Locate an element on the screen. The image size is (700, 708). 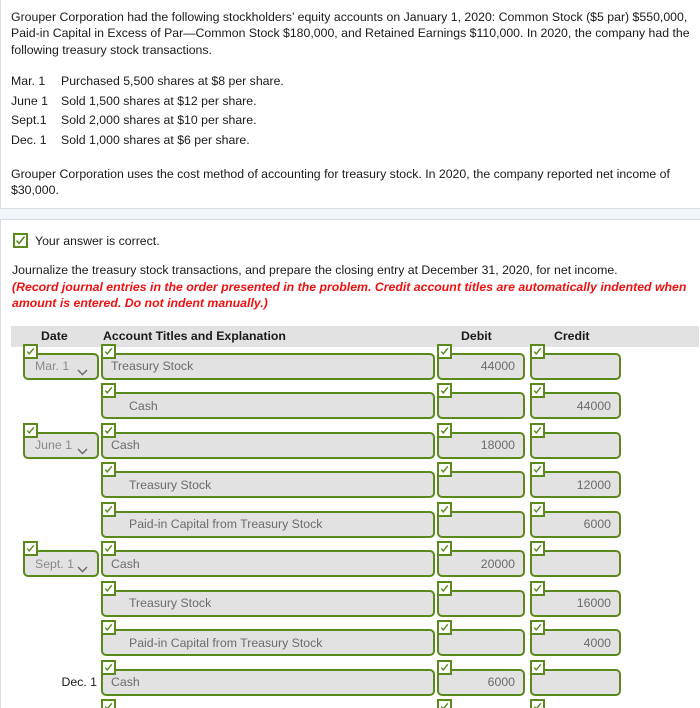
journal-row: Paid-in Capital from Treasury Stock 4000 is located at coordinates (350, 641).